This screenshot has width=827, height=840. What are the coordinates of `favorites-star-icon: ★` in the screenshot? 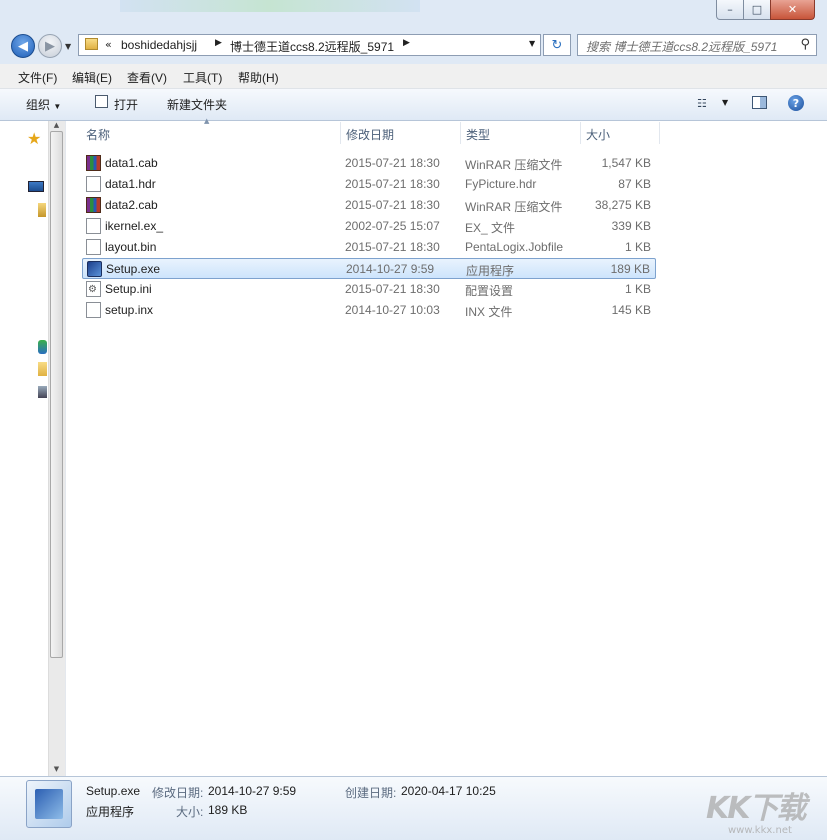 It's located at (34, 138).